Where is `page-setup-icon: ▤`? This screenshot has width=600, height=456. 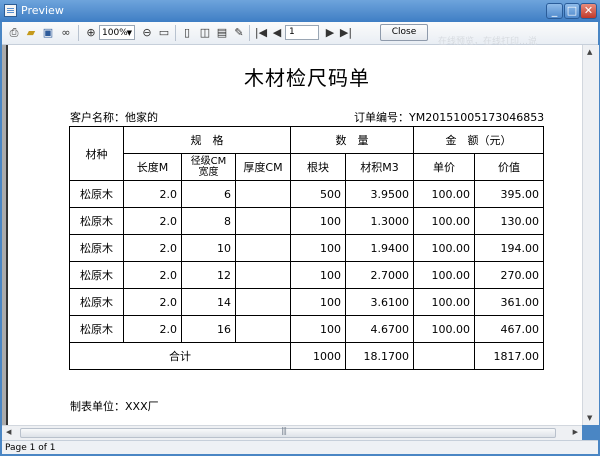
page-setup-icon: ▤ is located at coordinates (222, 33).